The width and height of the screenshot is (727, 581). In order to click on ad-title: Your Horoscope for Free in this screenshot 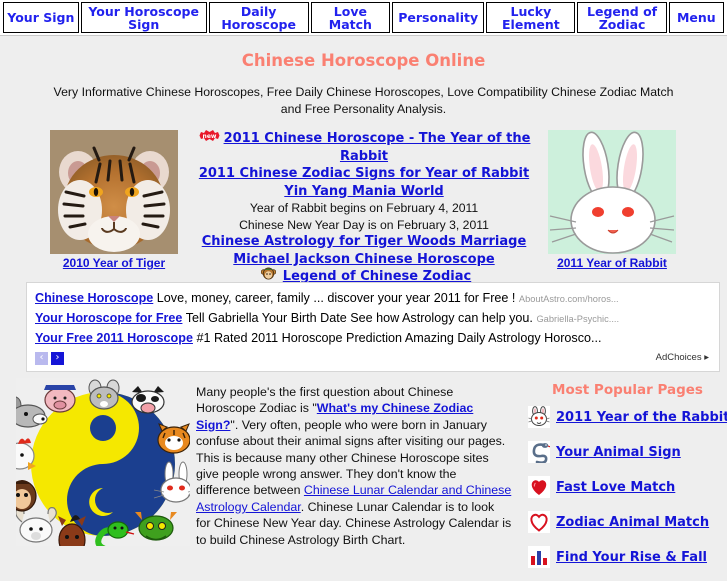, I will do `click(108, 318)`.